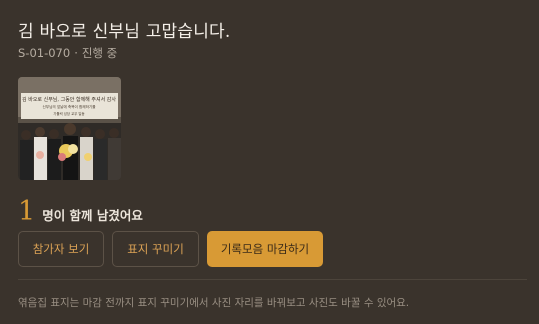 This screenshot has width=539, height=324. What do you see at coordinates (155, 249) in the screenshot?
I see `decorate-cover-button: 표지 꾸미기` at bounding box center [155, 249].